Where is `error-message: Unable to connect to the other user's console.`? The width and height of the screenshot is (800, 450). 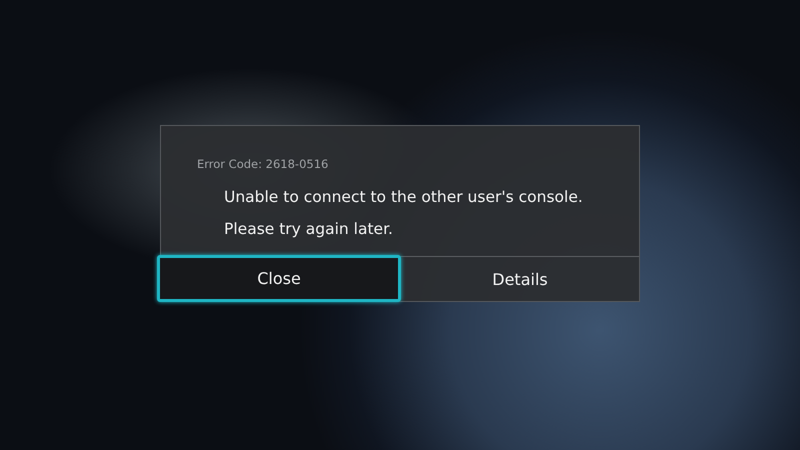 error-message: Unable to connect to the other user's console. is located at coordinates (403, 197).